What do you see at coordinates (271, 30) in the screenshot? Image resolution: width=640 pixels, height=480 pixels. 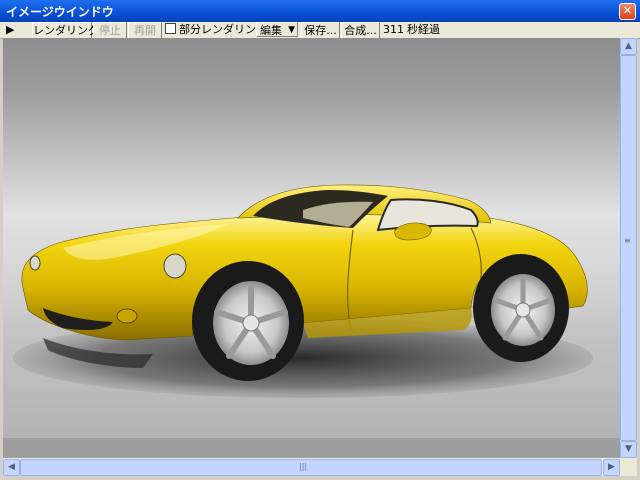 I see `edit-label: 編集` at bounding box center [271, 30].